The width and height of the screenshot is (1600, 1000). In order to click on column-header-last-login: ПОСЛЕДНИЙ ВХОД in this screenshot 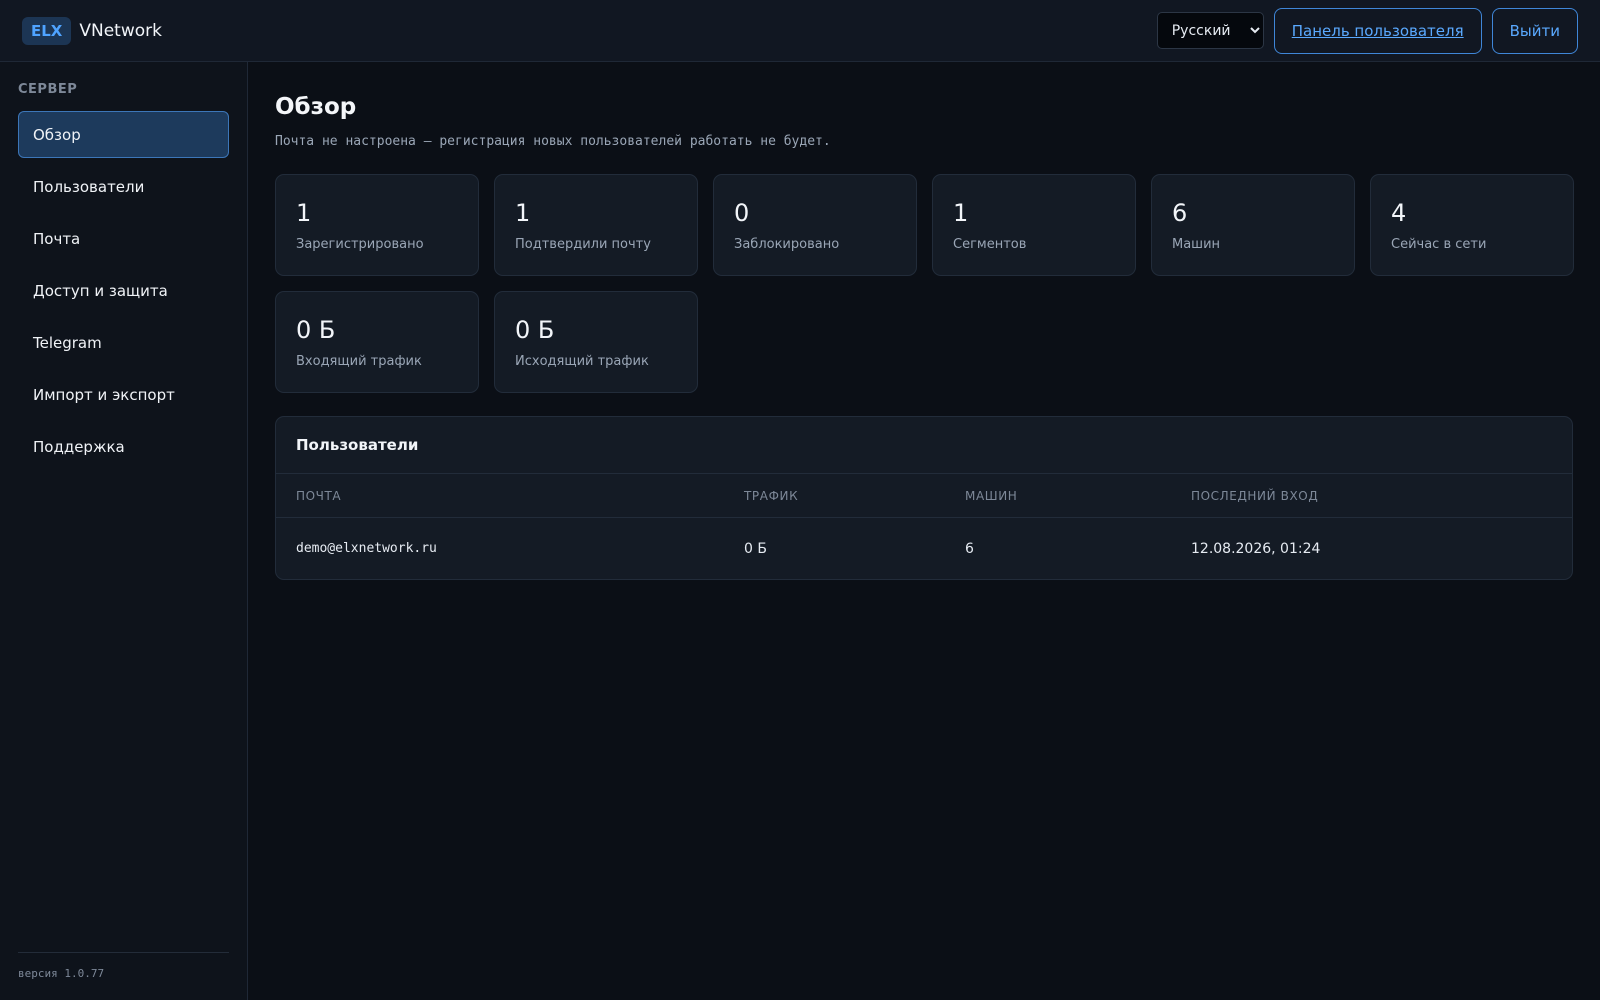, I will do `click(1255, 495)`.